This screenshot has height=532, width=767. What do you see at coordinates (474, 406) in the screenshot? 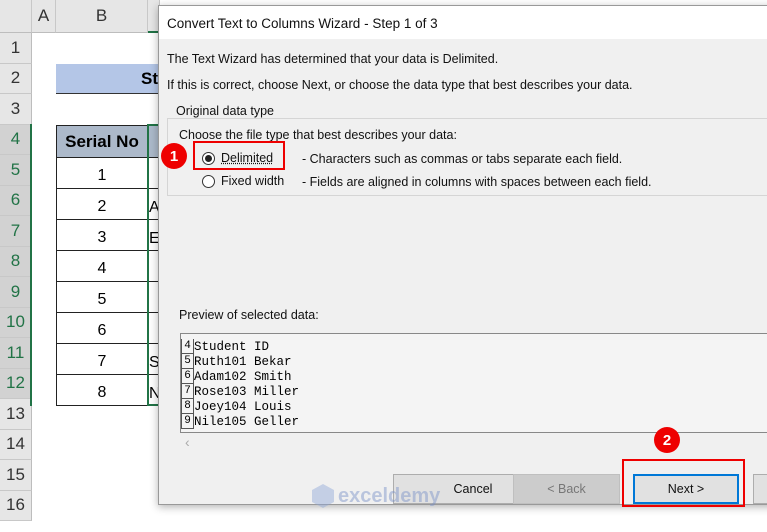
I see `preview-row: 8 Joey104 Louis` at bounding box center [474, 406].